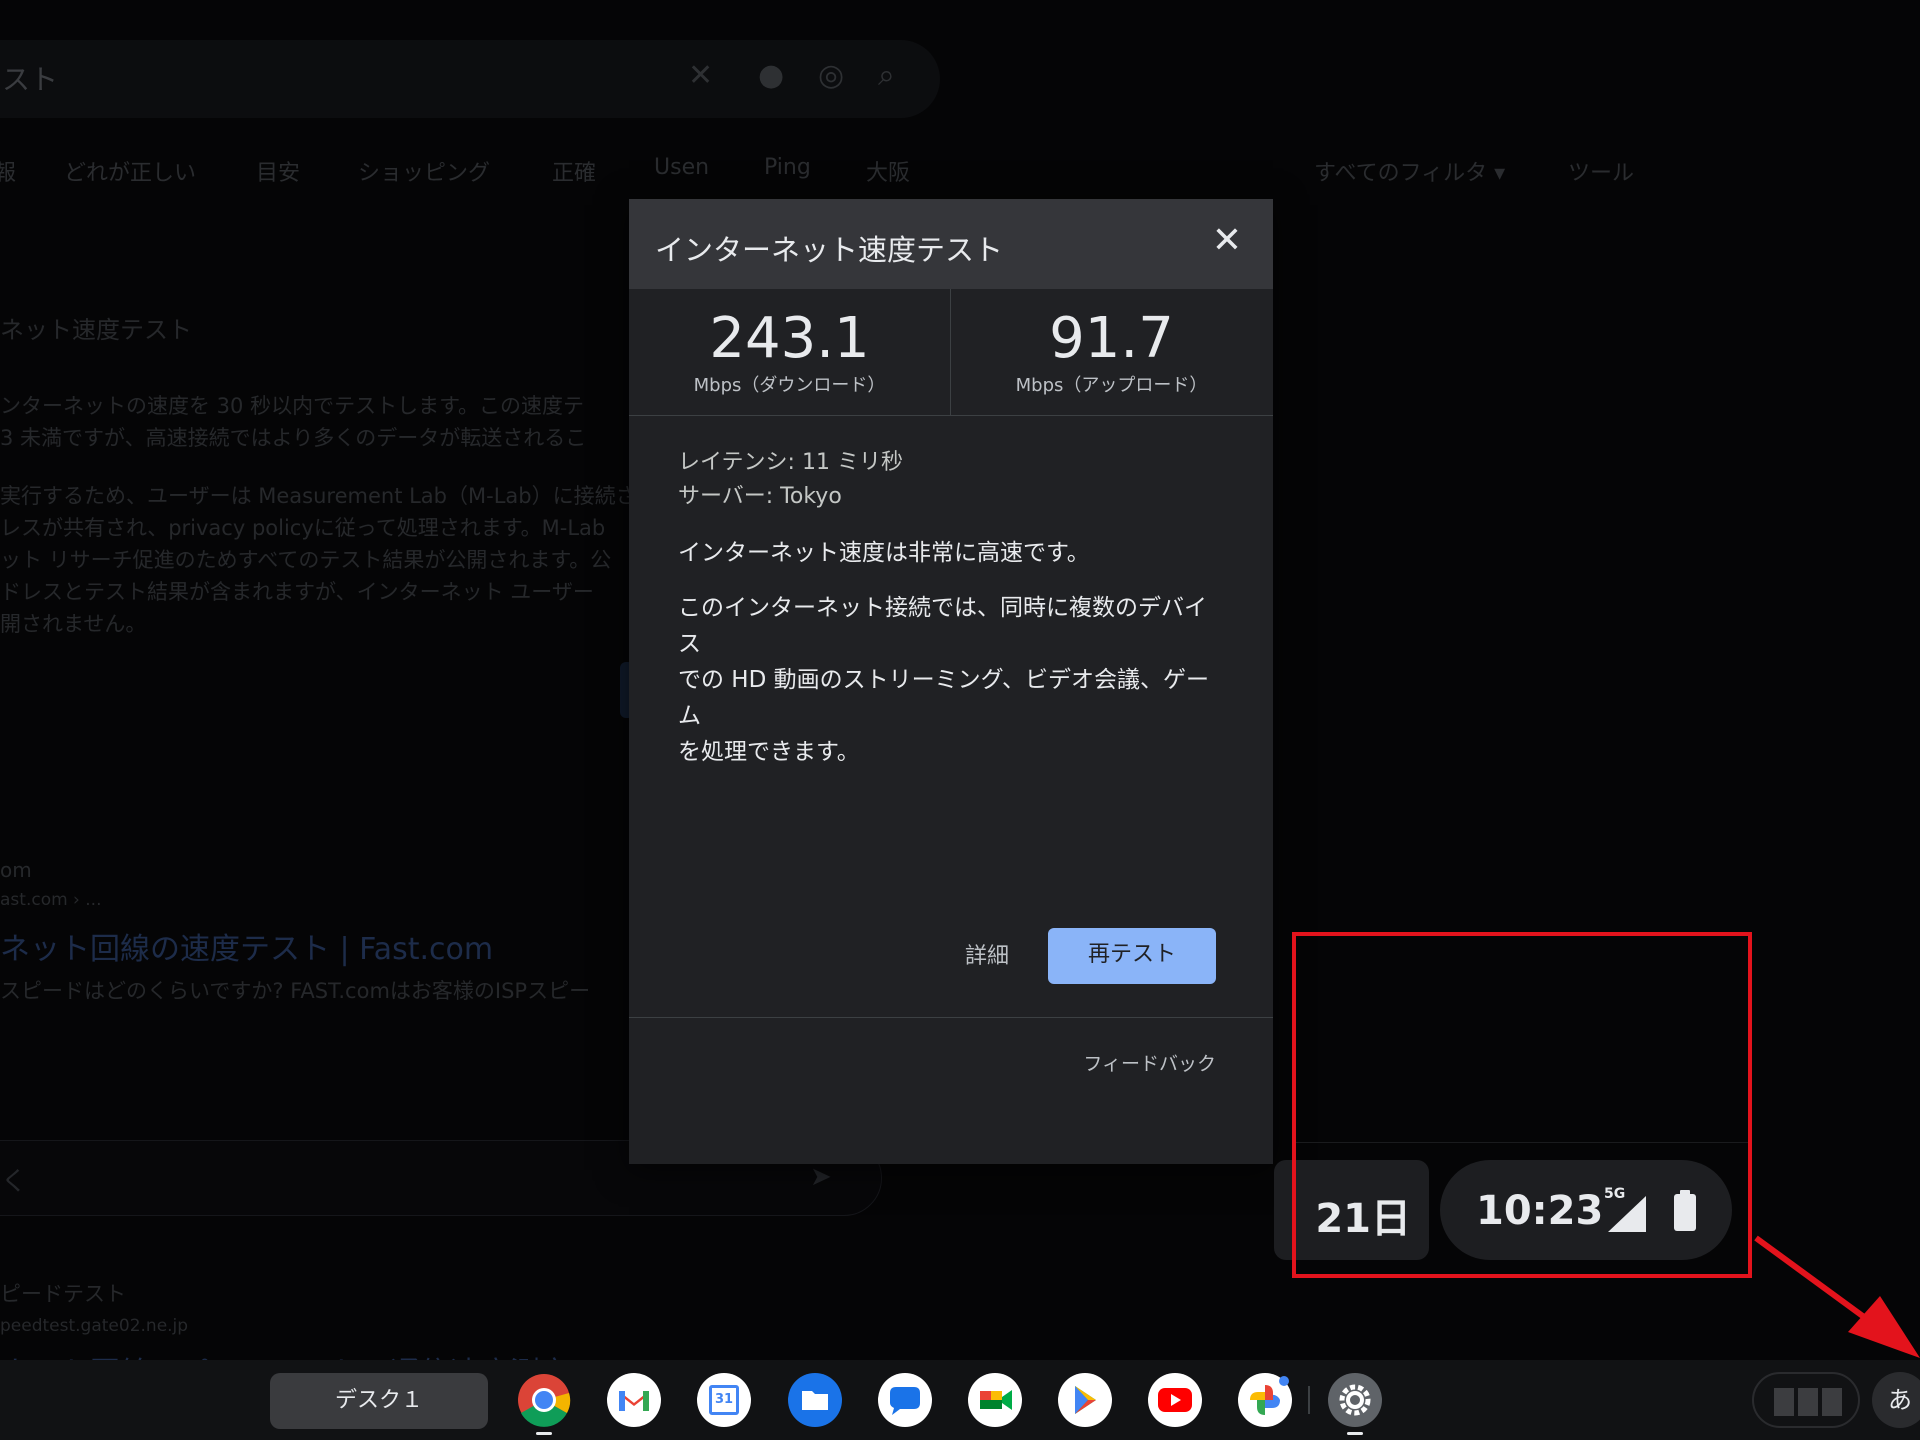 The height and width of the screenshot is (1440, 1920). What do you see at coordinates (1111, 385) in the screenshot?
I see `upload-unit: Mbps（アップロード）` at bounding box center [1111, 385].